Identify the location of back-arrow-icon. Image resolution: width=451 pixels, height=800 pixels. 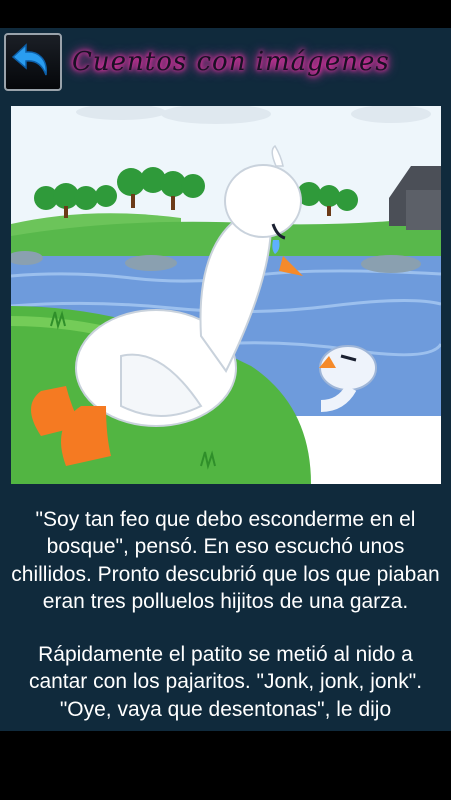
(29, 59).